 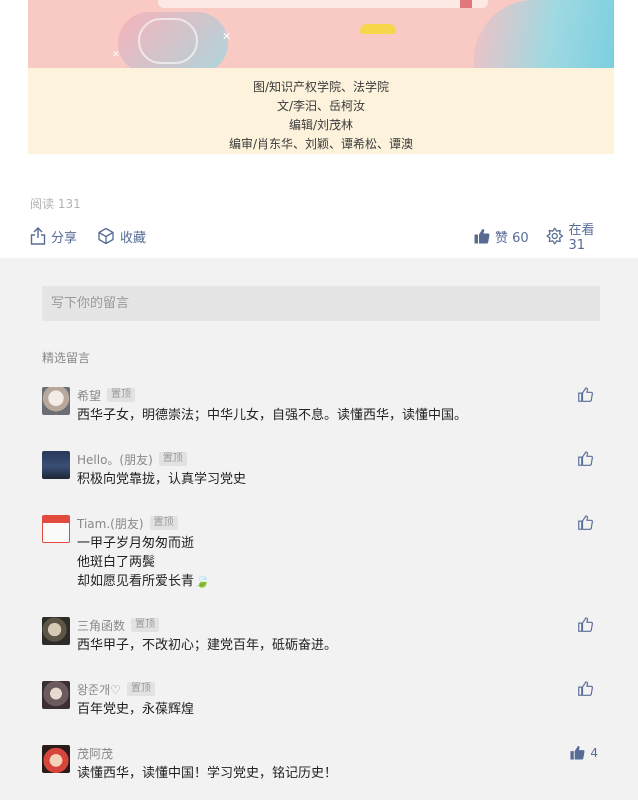 I want to click on comment-text: 读懂西华，读懂中国！学习党史，铭记历史！, so click(x=322, y=773).